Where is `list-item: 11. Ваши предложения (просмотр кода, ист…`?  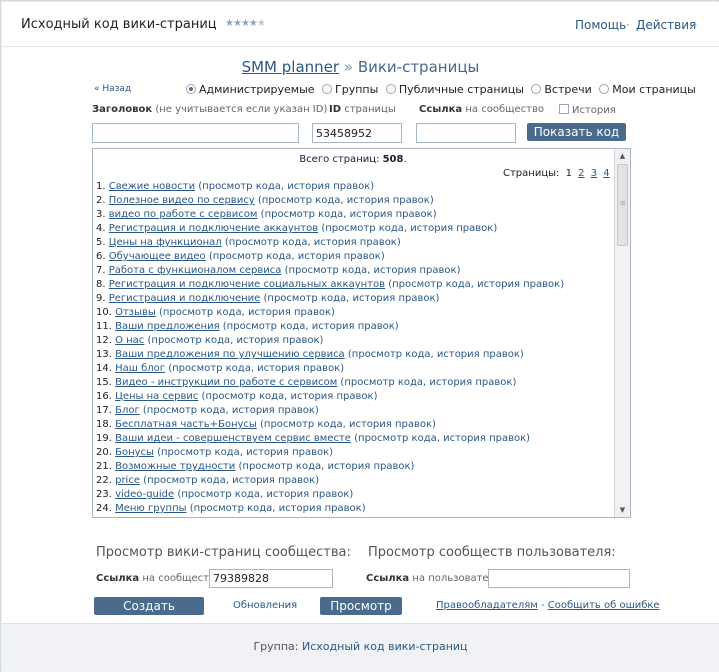 list-item: 11. Ваши предложения (просмотр кода, ист… is located at coordinates (353, 327).